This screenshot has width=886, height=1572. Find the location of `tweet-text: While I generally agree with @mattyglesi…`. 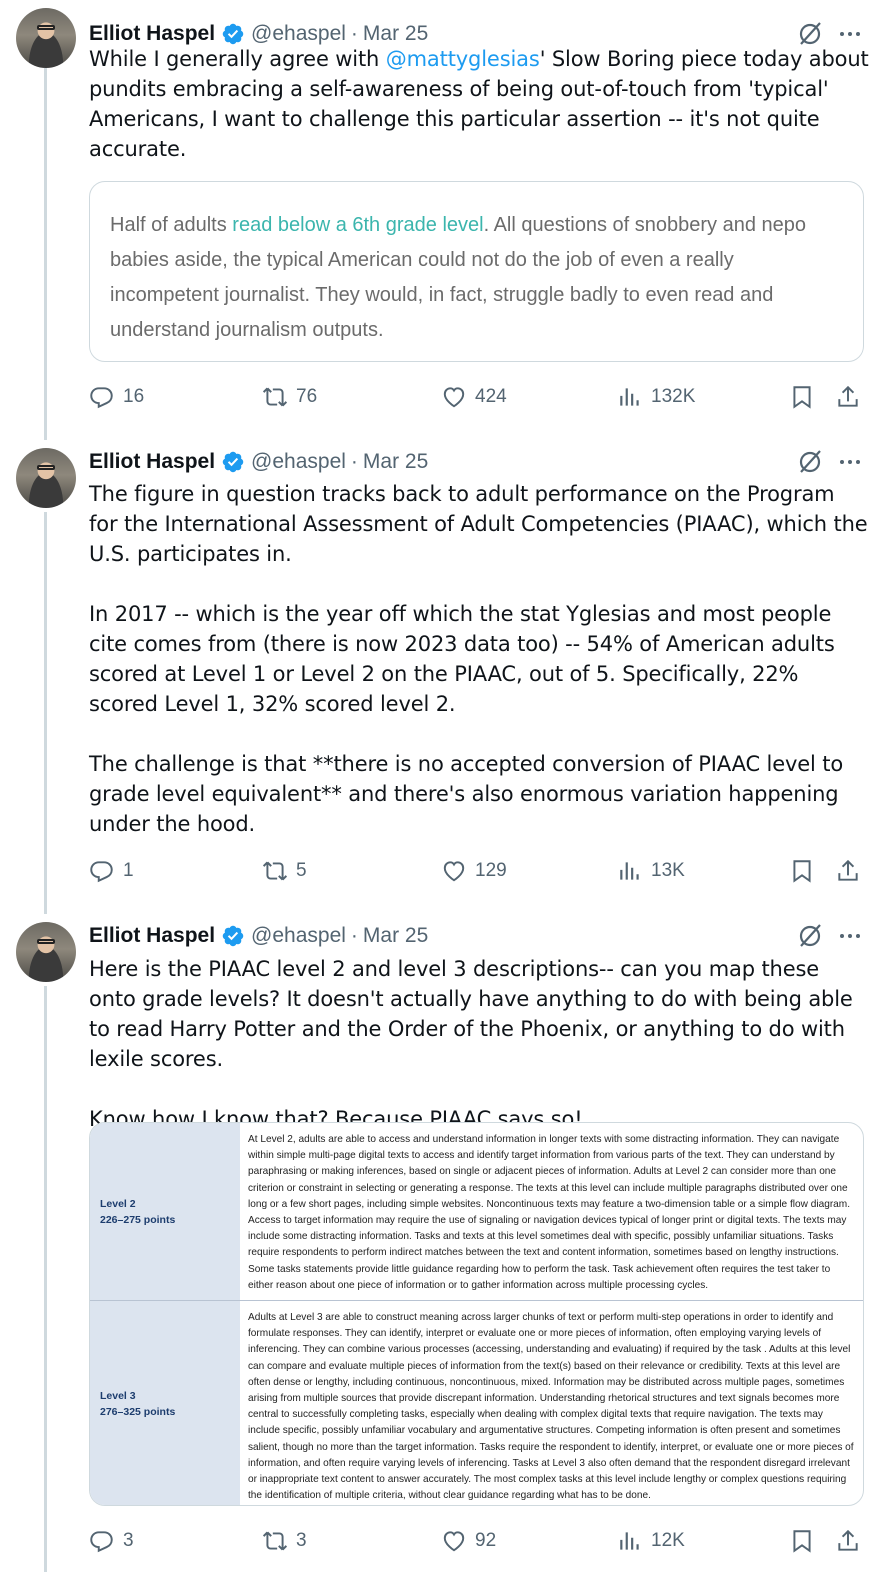

tweet-text: While I generally agree with @mattyglesi… is located at coordinates (479, 104).